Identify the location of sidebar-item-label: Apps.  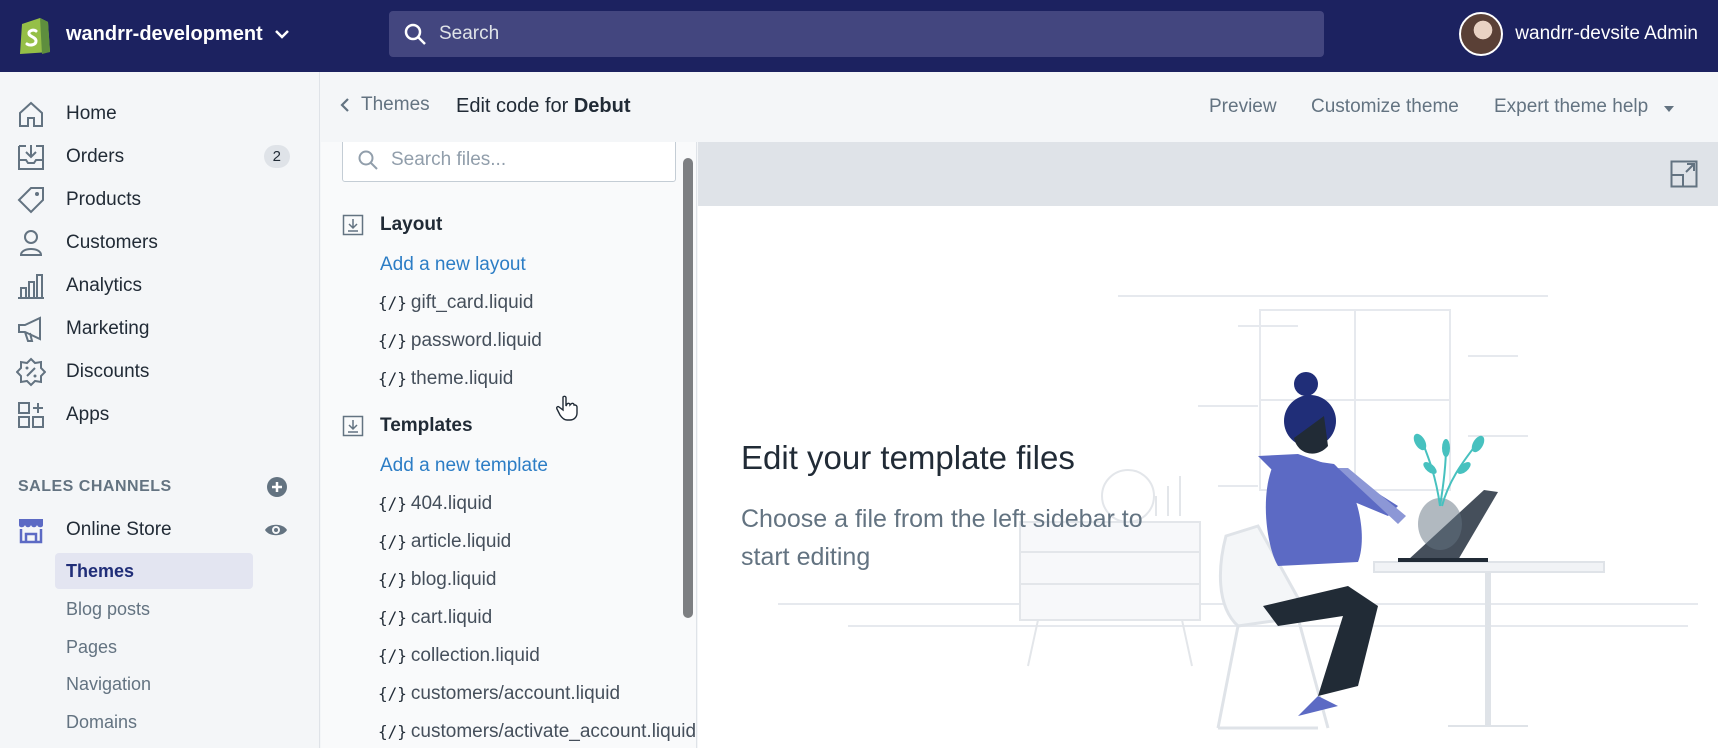
(88, 414).